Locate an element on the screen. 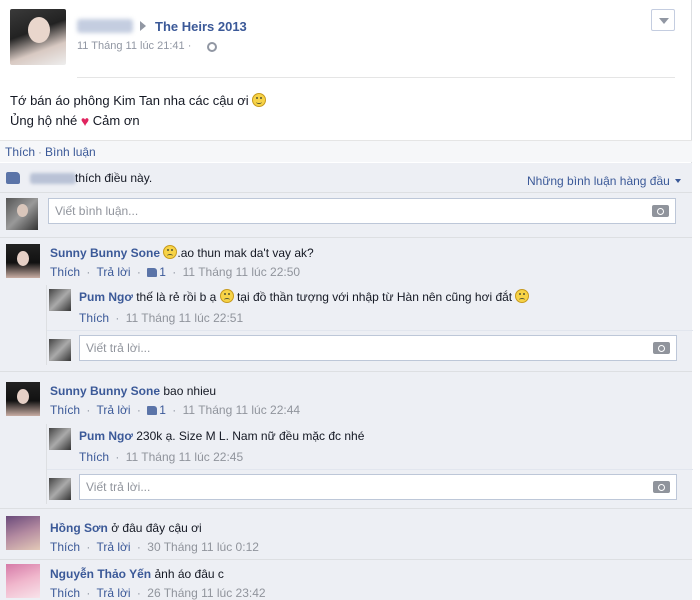 This screenshot has width=700, height=600. post-timestamp: 11 Tháng 11 lúc 21:41 · is located at coordinates (134, 46).